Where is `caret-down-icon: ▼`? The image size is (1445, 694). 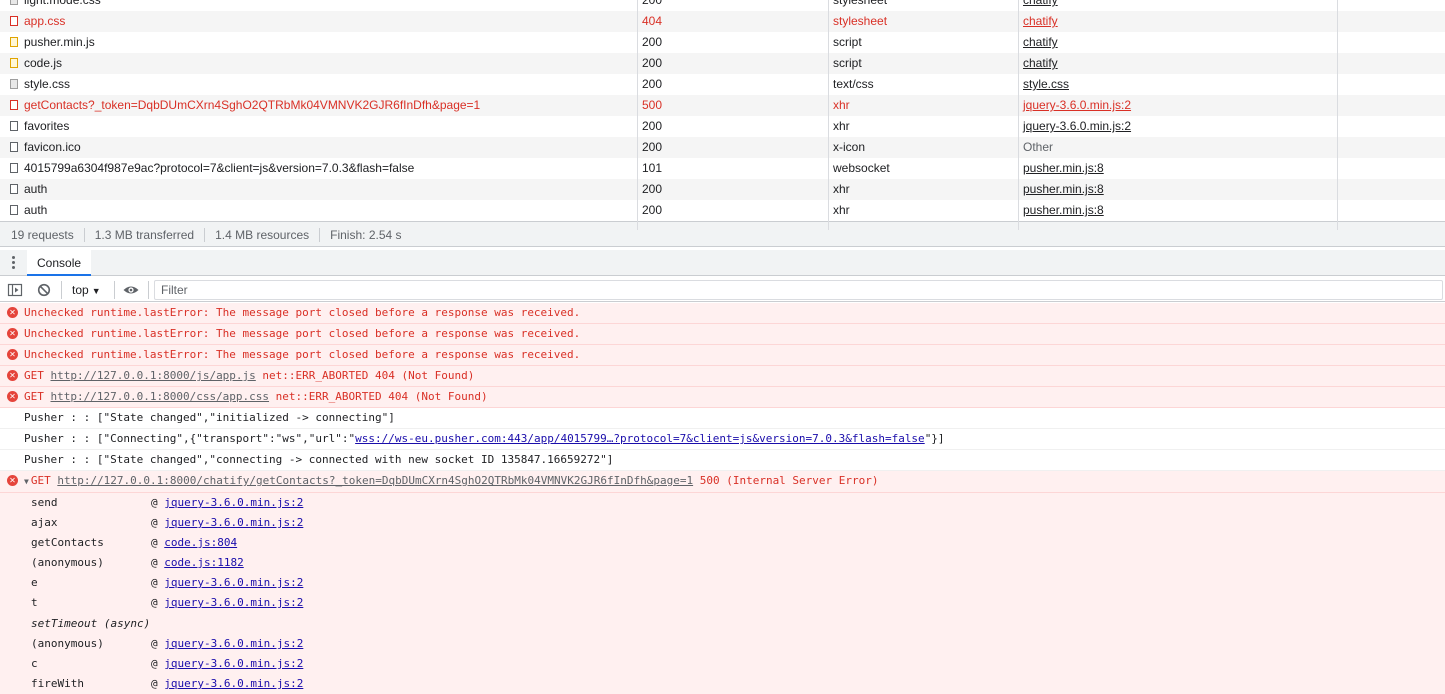 caret-down-icon: ▼ is located at coordinates (96, 291).